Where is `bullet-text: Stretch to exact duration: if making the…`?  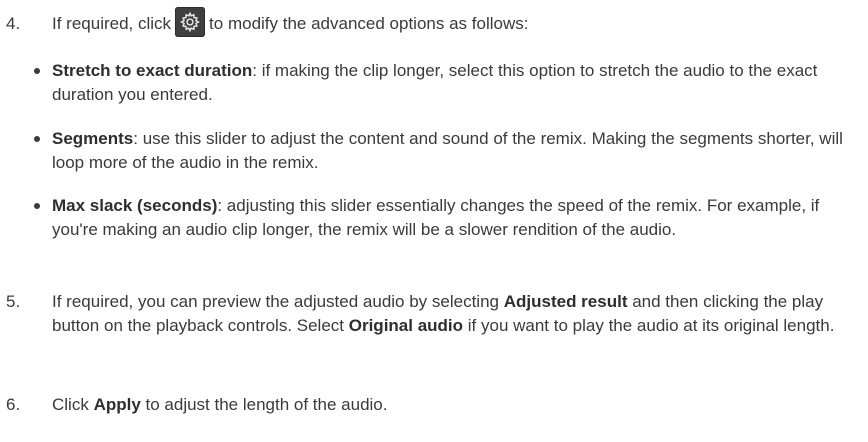 bullet-text: Stretch to exact duration: if making the… is located at coordinates (456, 83).